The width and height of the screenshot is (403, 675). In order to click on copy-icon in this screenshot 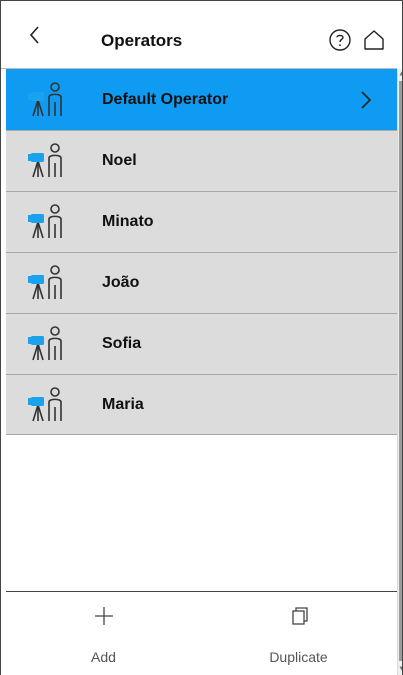, I will do `click(300, 616)`.